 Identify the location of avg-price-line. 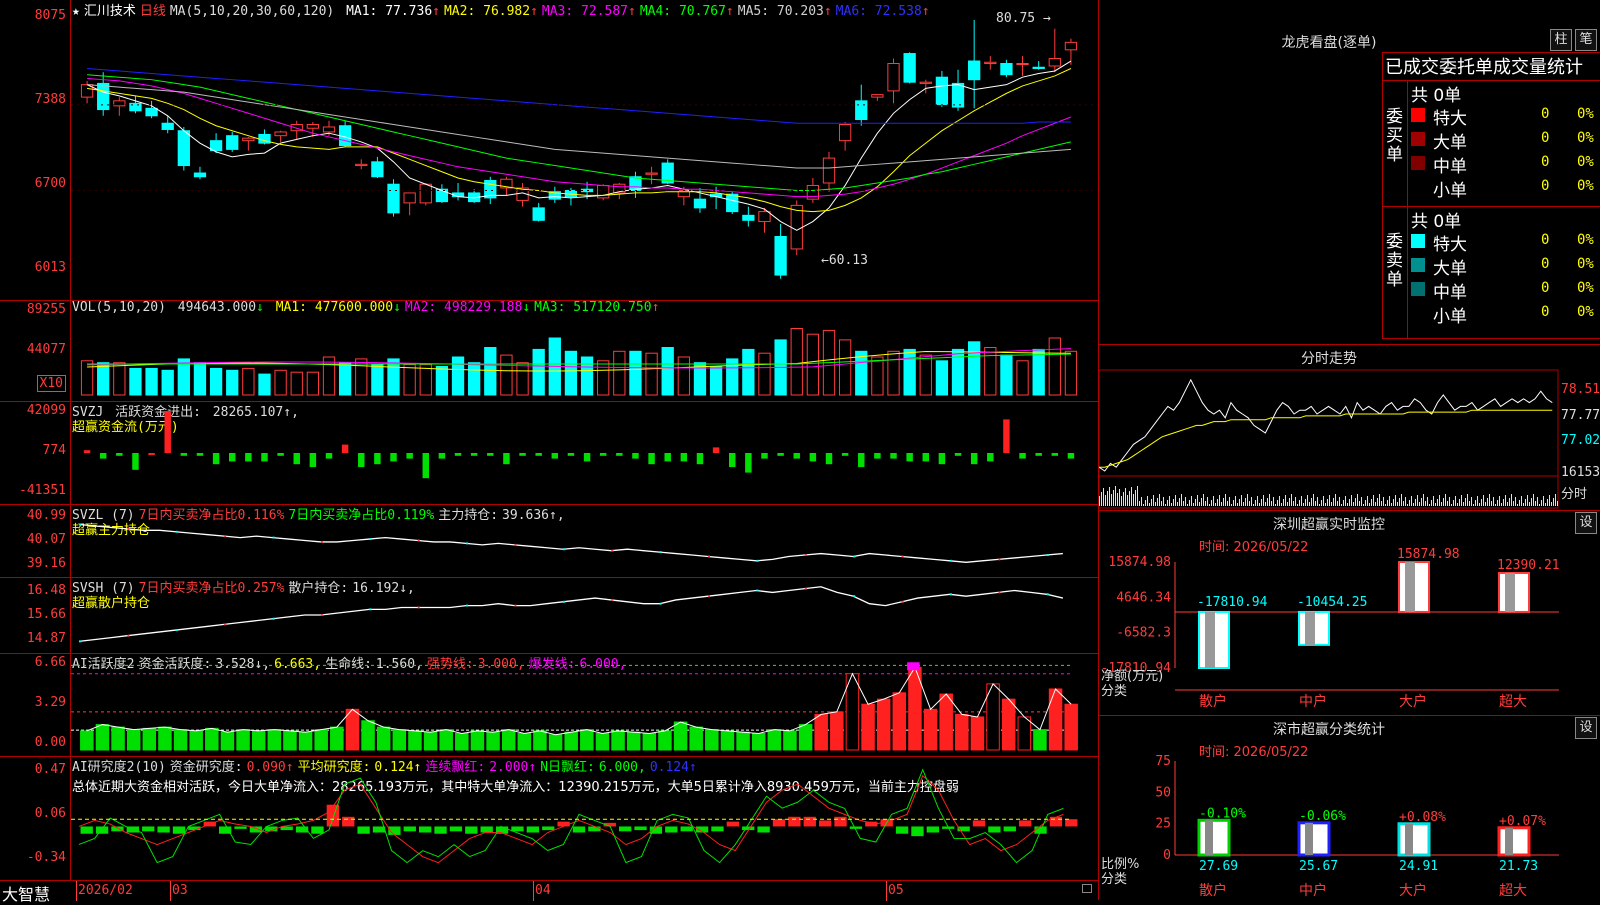
(1326, 438).